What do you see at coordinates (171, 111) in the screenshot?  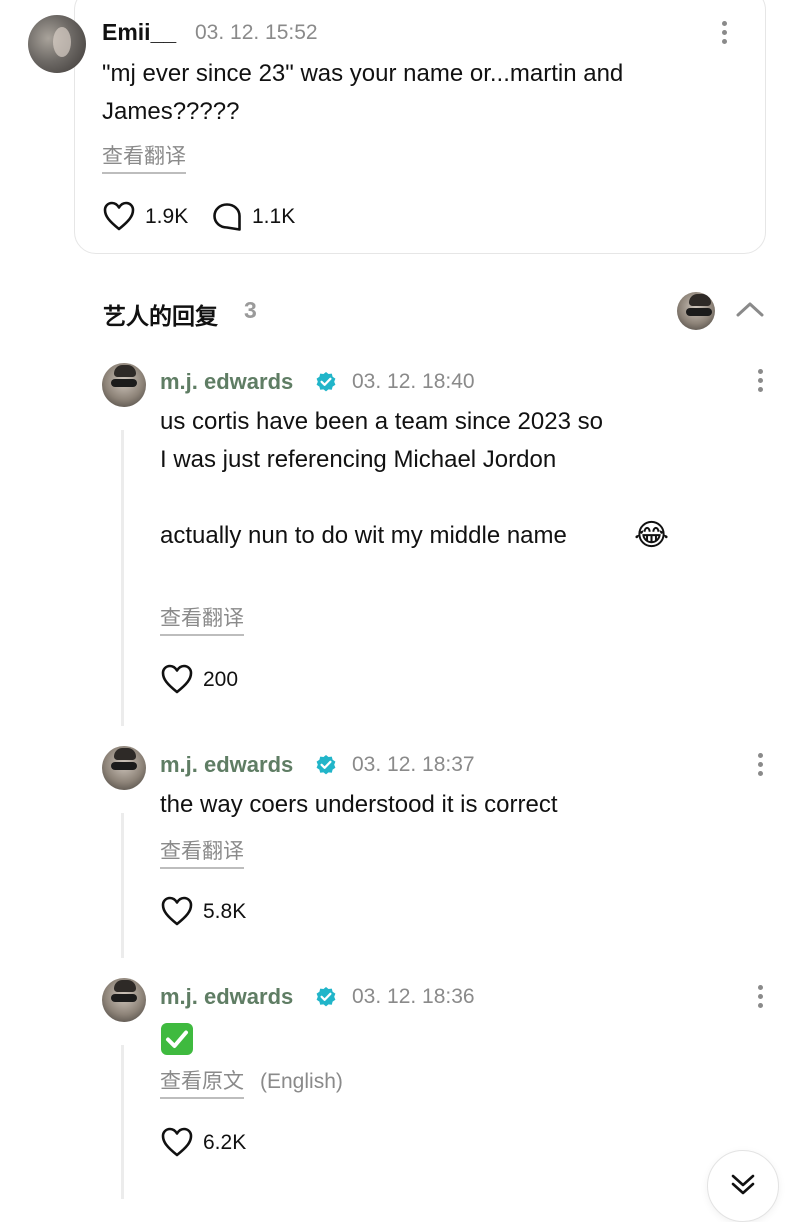 I see `comment-text-line: James?????` at bounding box center [171, 111].